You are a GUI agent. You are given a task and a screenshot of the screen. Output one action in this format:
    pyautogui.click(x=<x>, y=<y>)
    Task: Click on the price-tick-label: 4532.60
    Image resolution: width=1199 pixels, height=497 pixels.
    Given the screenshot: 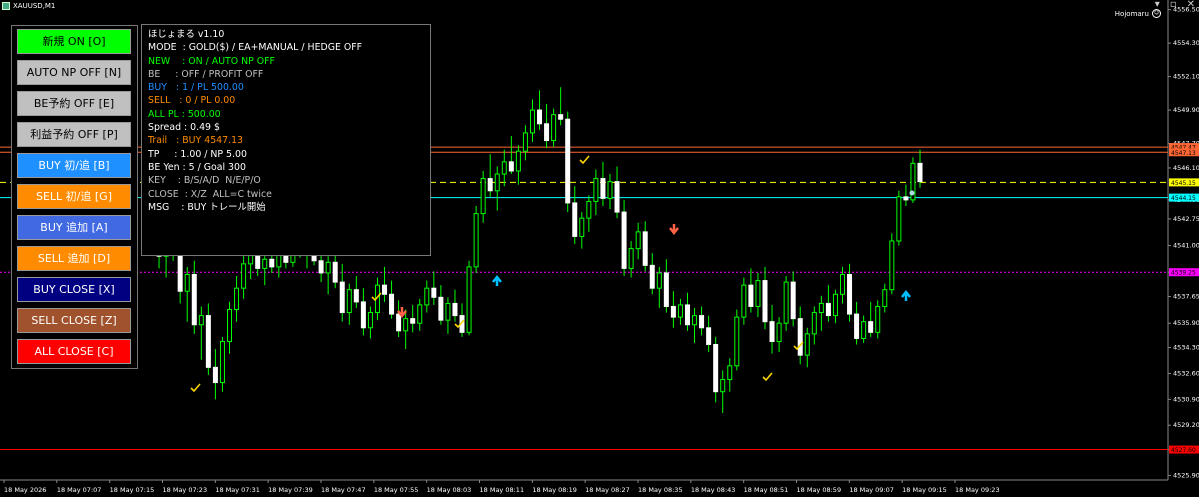 What is the action you would take?
    pyautogui.click(x=1186, y=373)
    